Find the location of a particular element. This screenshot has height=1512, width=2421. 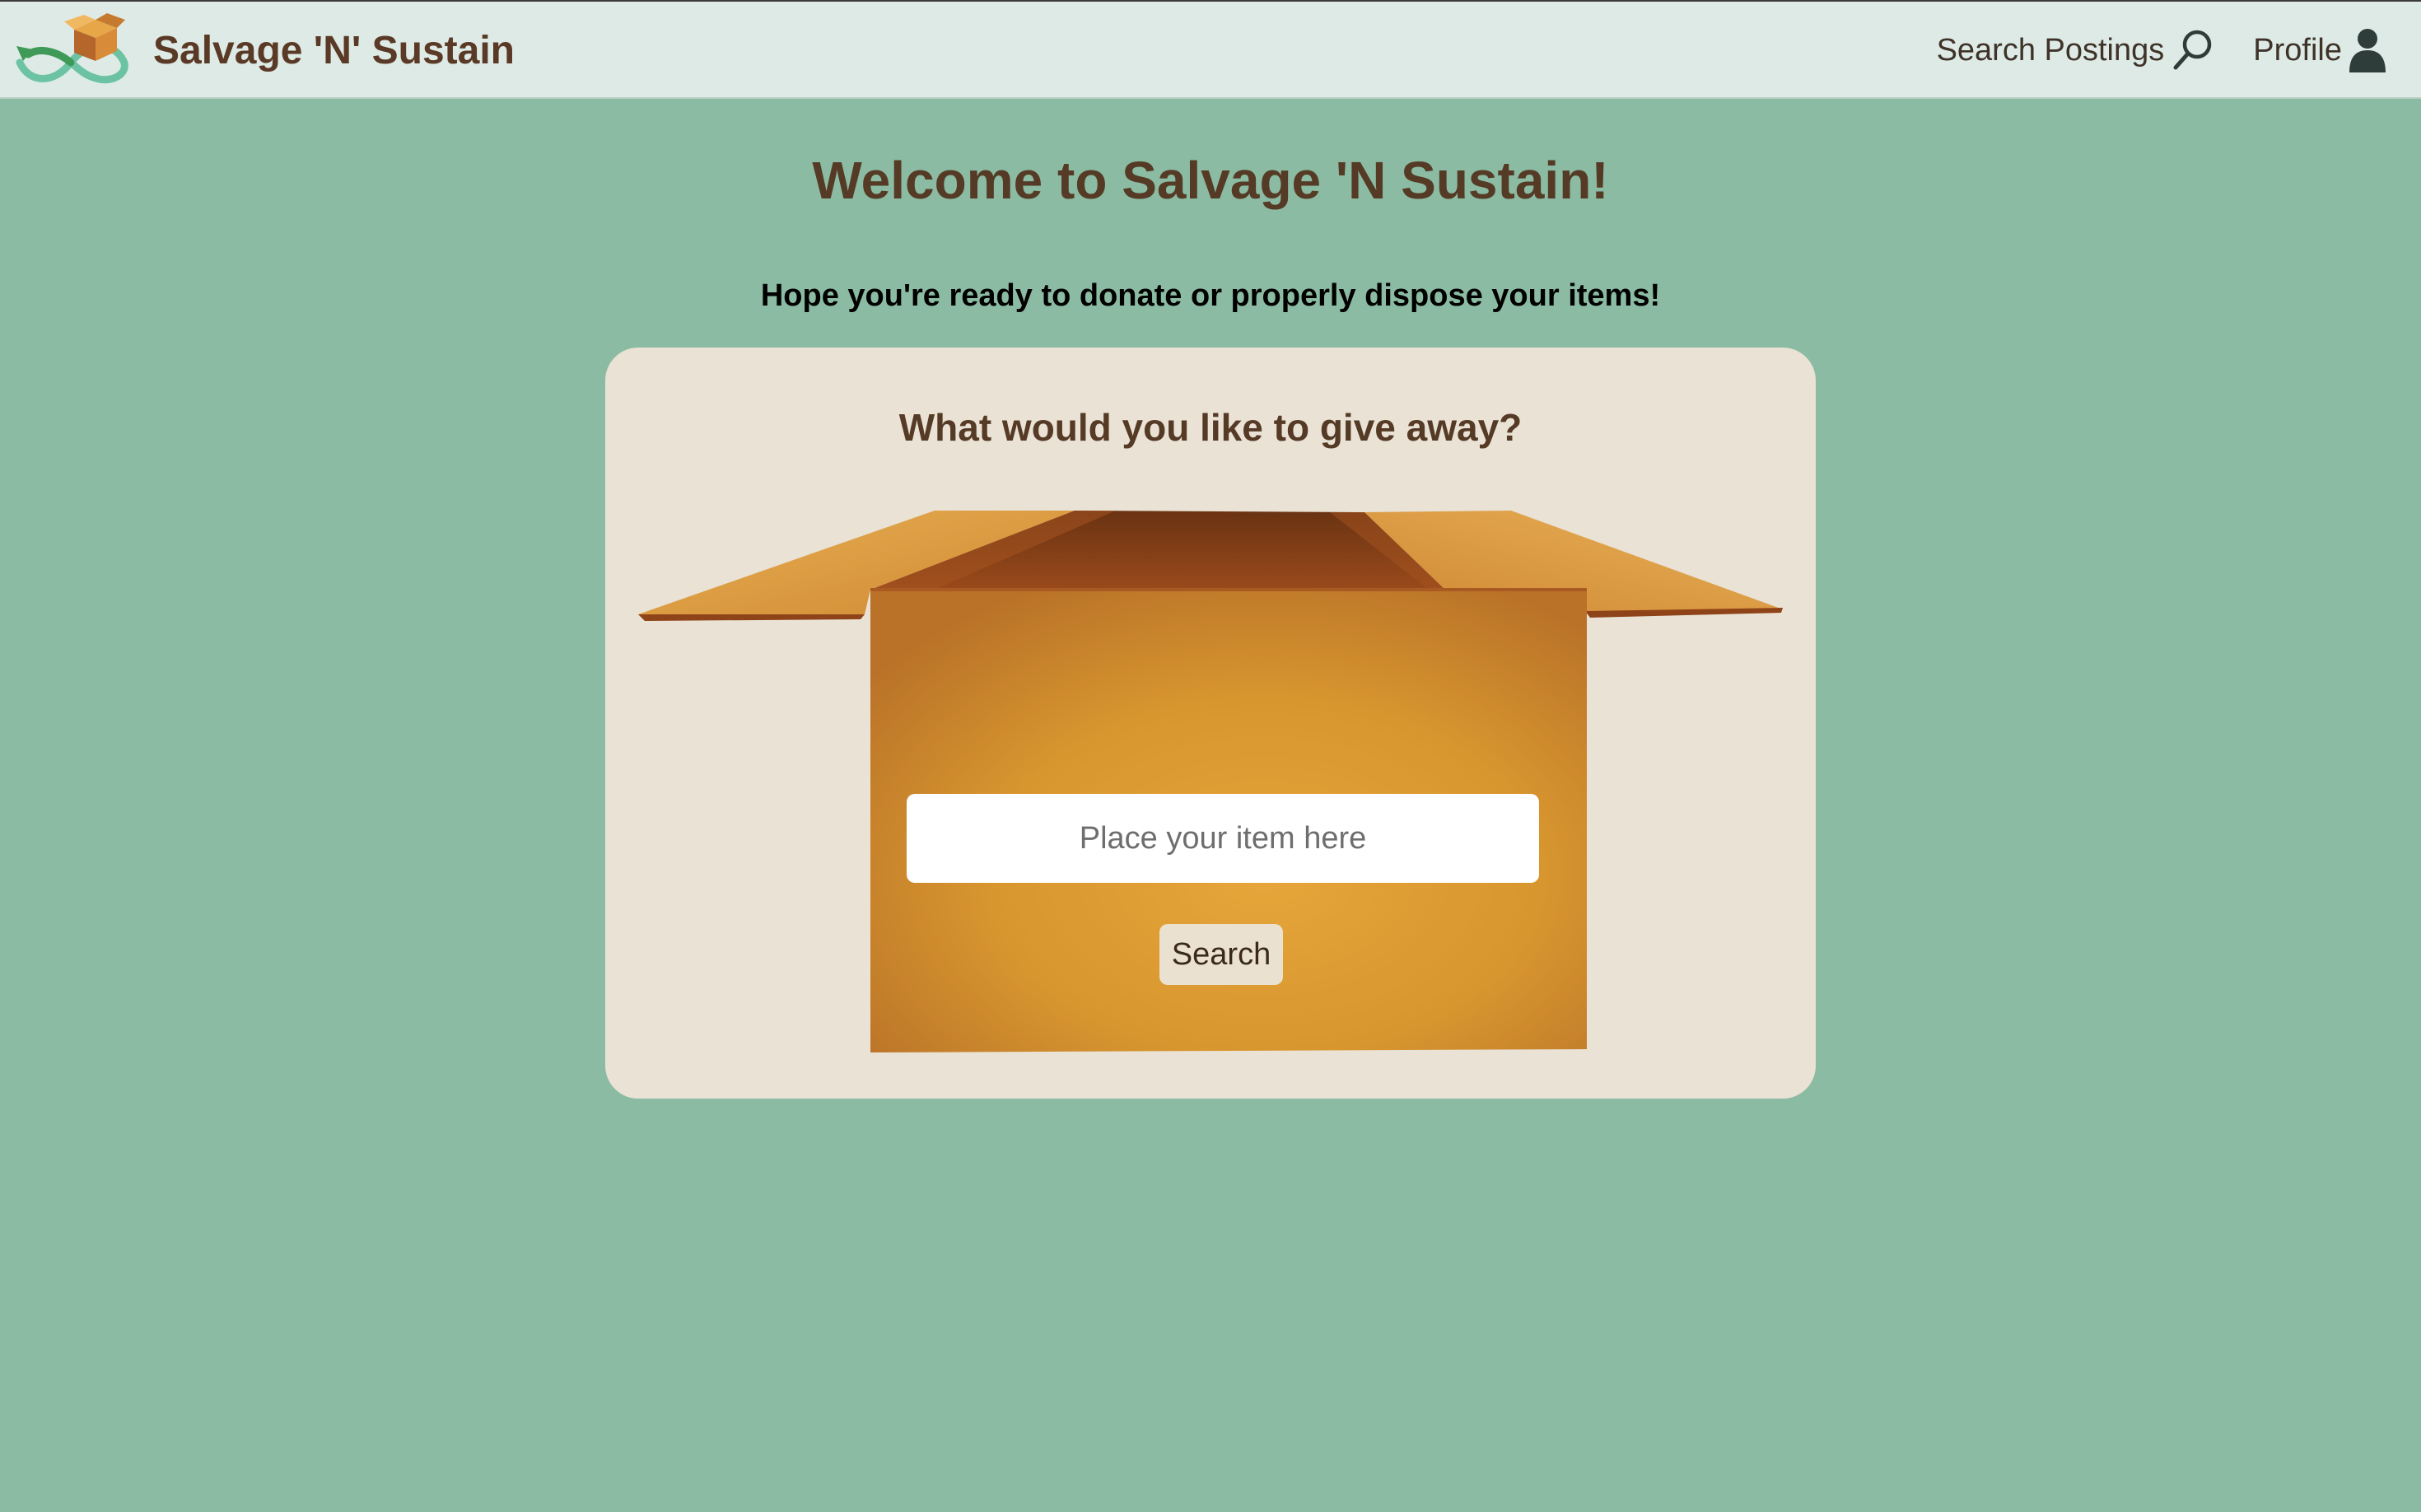

card-title: What would you like to give away? is located at coordinates (1210, 427).